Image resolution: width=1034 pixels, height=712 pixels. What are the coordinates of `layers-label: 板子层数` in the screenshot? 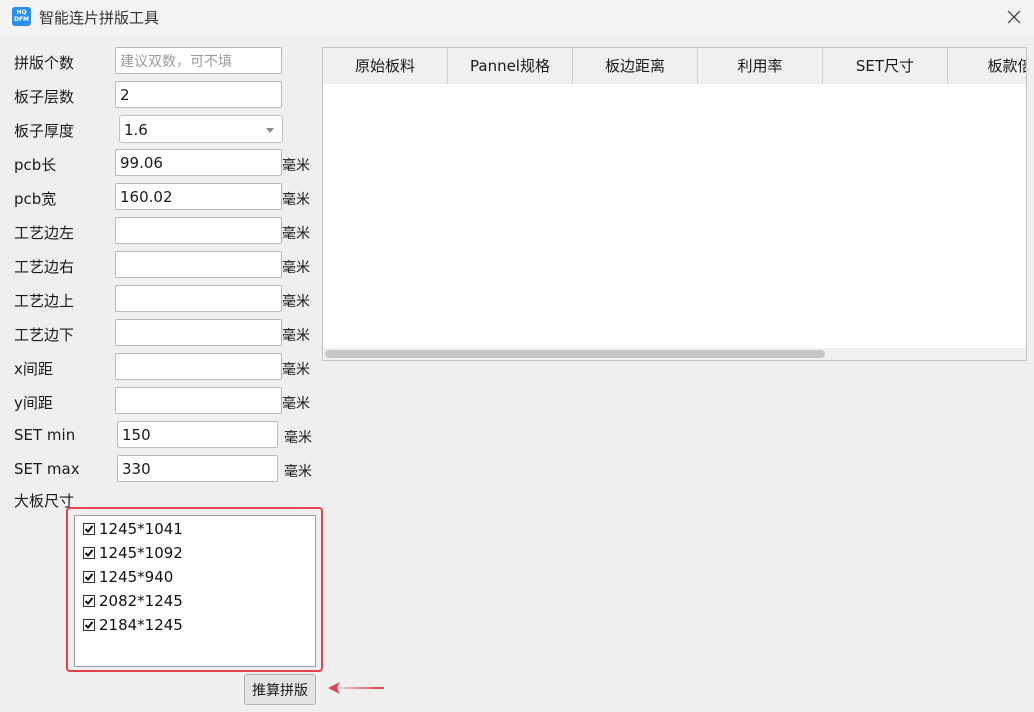 It's located at (44, 97).